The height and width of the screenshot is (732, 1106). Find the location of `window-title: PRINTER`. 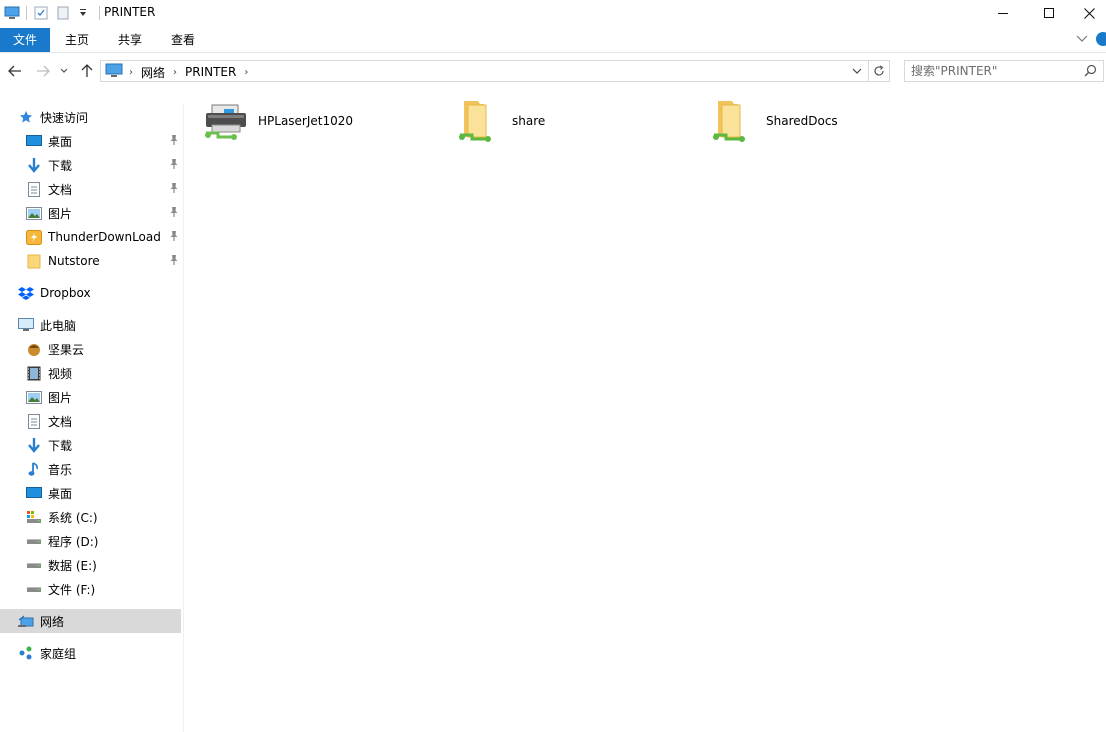

window-title: PRINTER is located at coordinates (130, 12).